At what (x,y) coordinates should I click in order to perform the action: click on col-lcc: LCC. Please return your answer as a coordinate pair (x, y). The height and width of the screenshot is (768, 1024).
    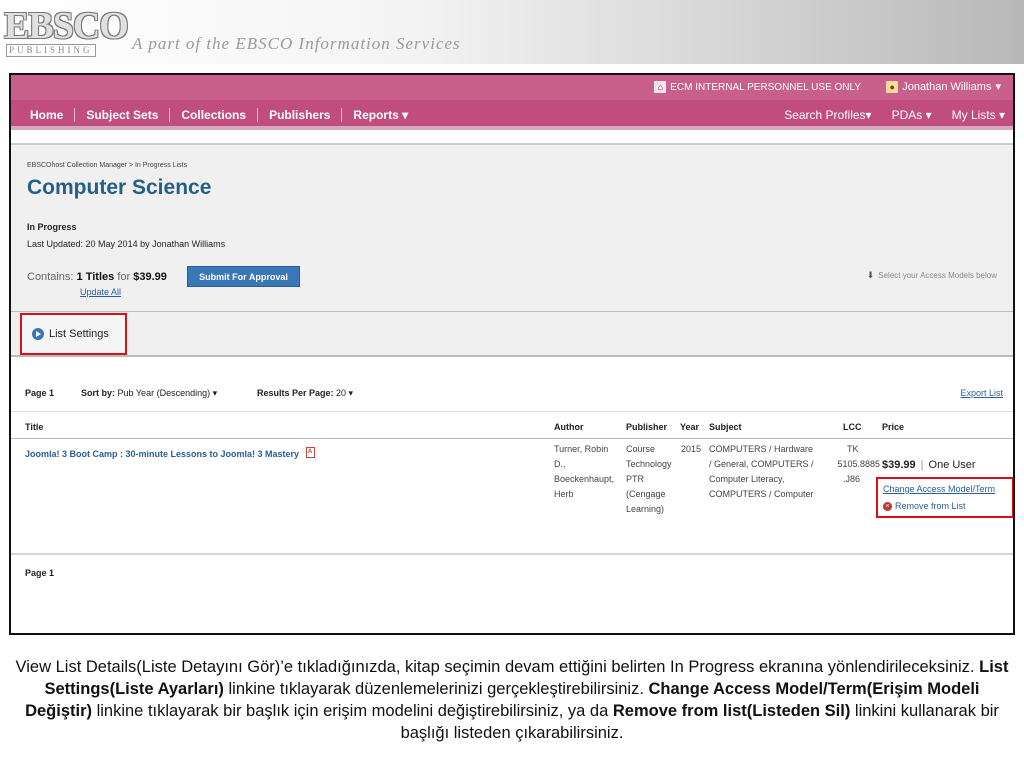
    Looking at the image, I should click on (852, 427).